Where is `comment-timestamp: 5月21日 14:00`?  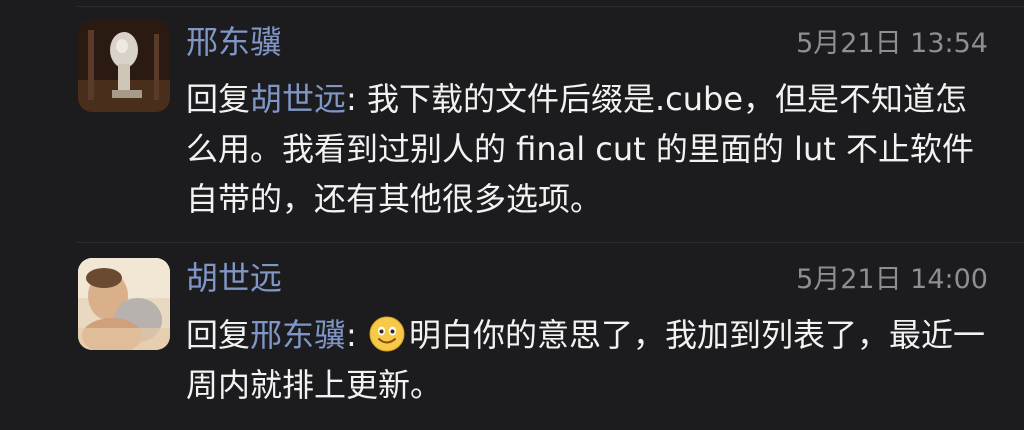 comment-timestamp: 5月21日 14:00 is located at coordinates (892, 279).